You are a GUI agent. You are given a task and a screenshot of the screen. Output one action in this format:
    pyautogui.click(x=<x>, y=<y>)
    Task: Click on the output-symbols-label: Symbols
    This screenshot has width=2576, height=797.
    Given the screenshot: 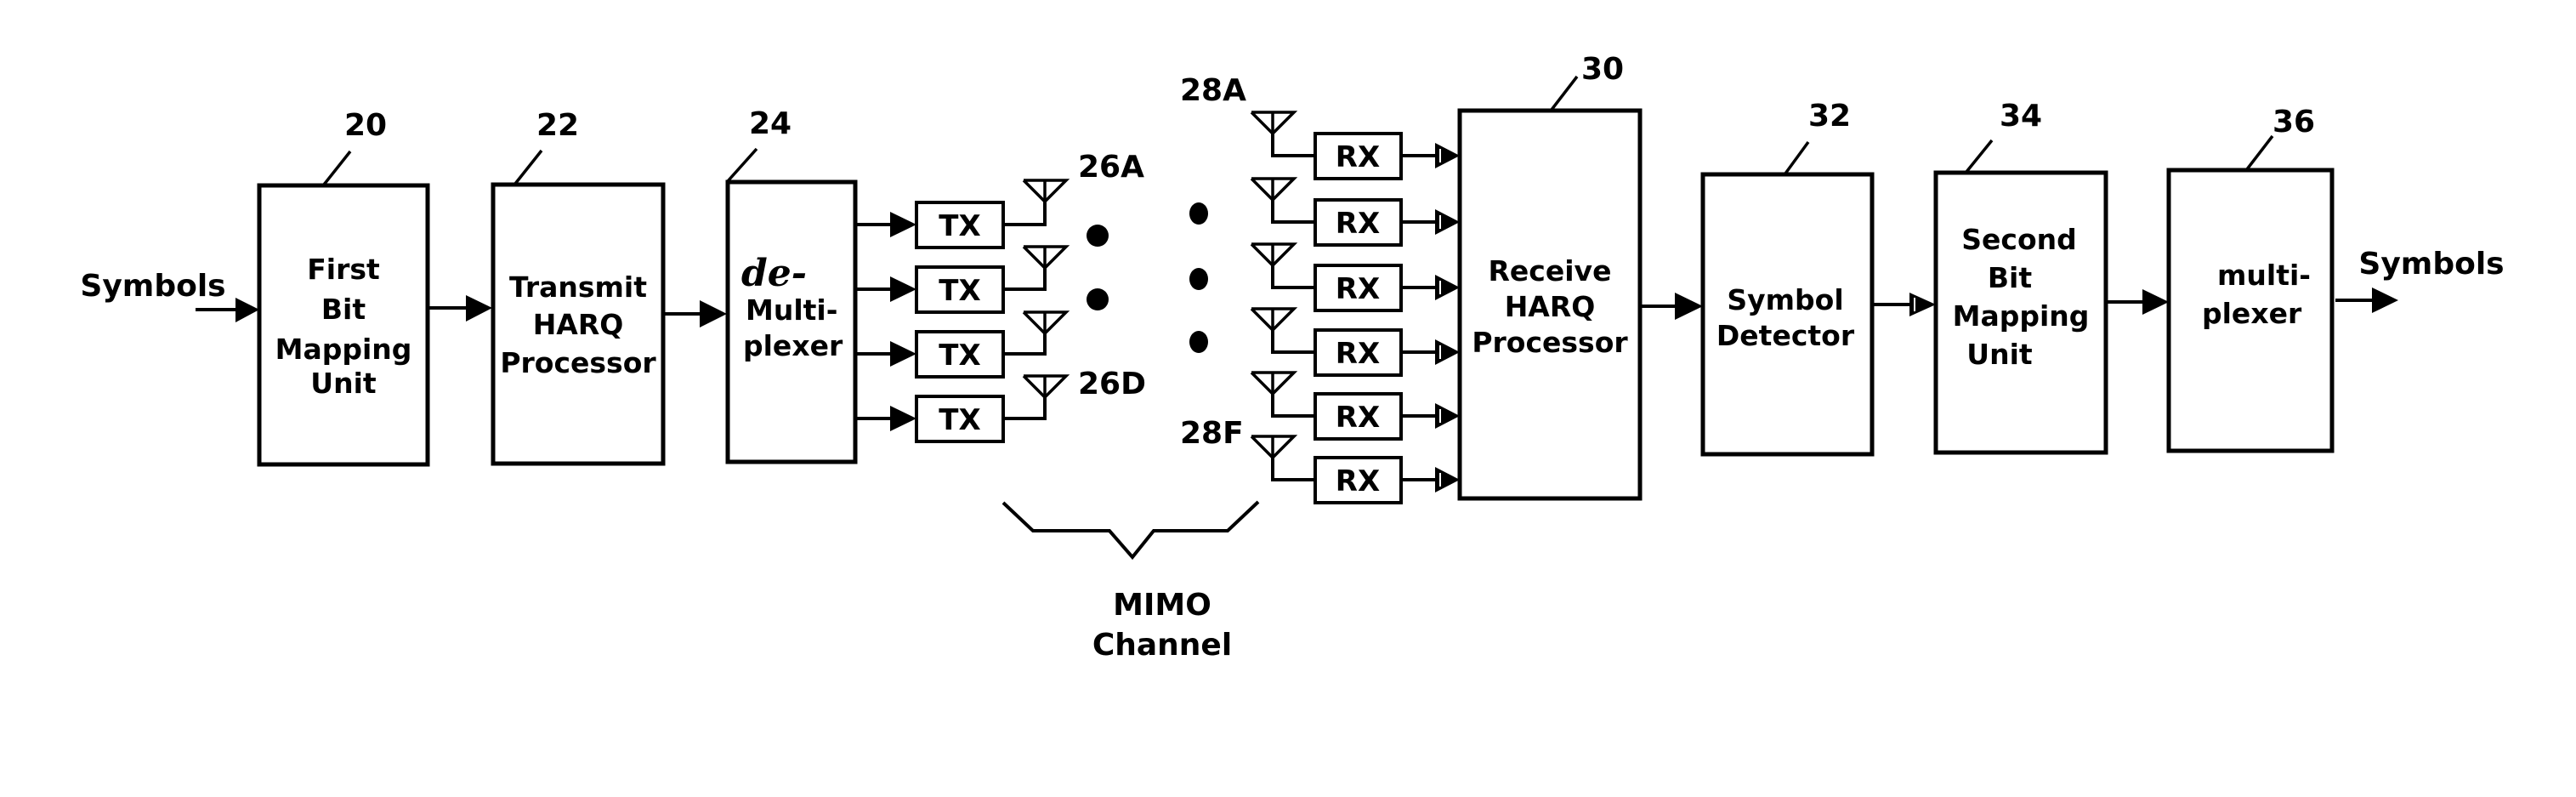 What is the action you would take?
    pyautogui.click(x=2431, y=264)
    